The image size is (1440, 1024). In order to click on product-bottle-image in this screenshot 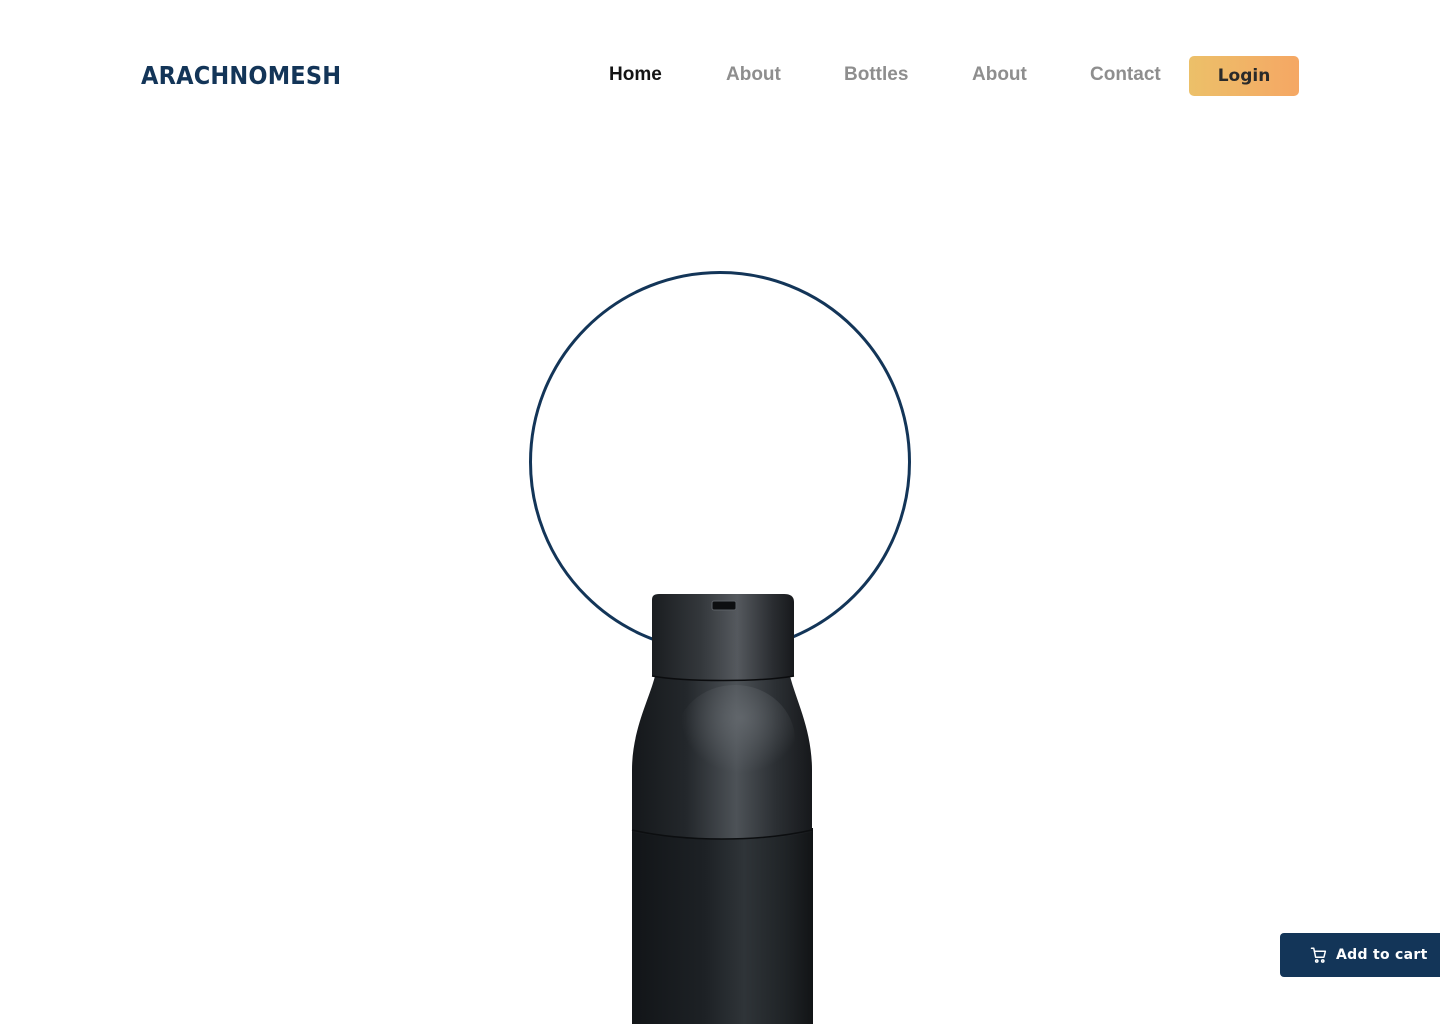, I will do `click(722, 809)`.